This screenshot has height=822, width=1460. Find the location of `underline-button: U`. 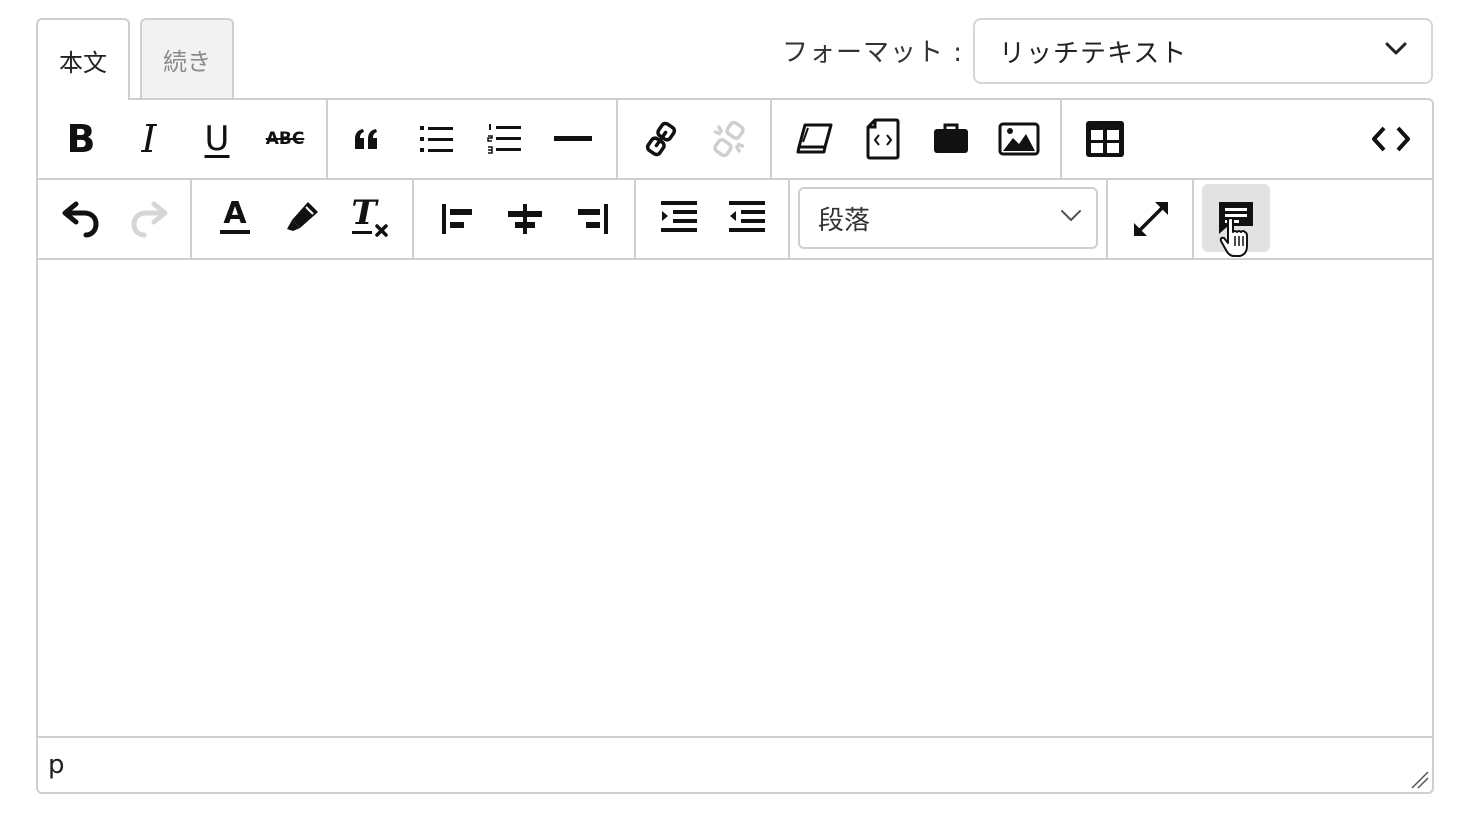

underline-button: U is located at coordinates (217, 139).